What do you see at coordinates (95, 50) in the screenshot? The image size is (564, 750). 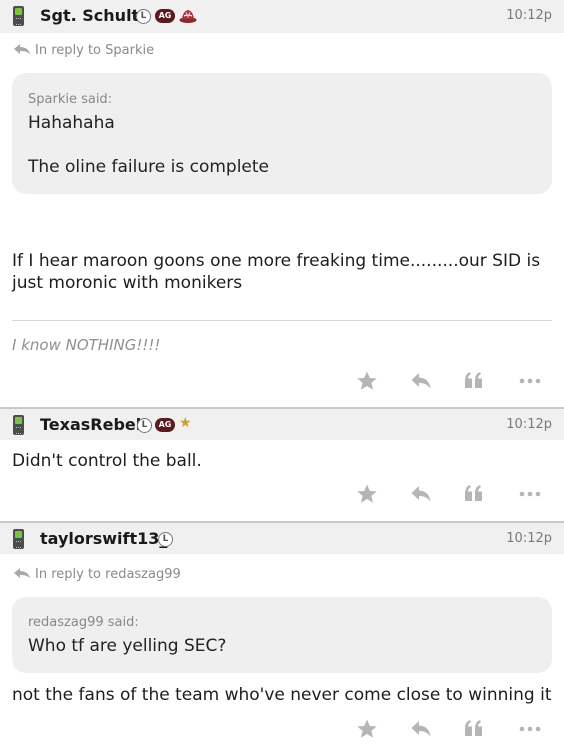 I see `in-reply-to-text: In reply to Sparkie` at bounding box center [95, 50].